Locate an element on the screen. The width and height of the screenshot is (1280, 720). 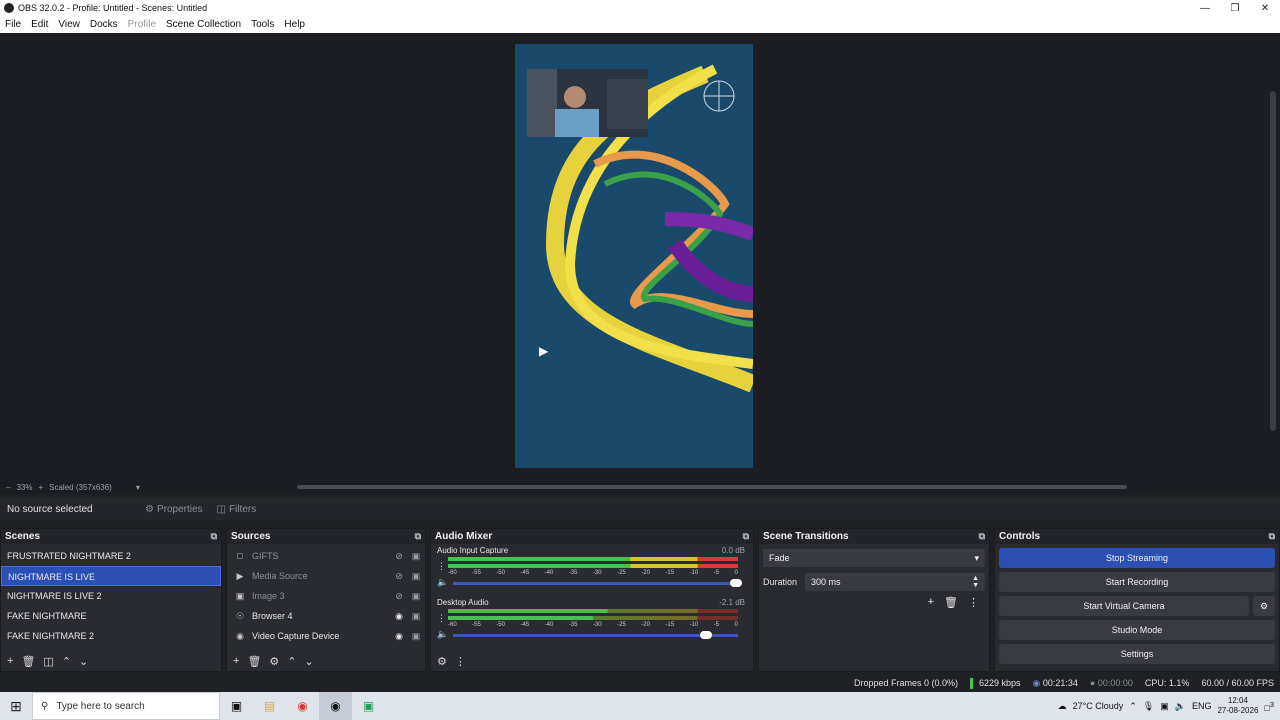
transition-select: Fade ▾ is located at coordinates (874, 558).